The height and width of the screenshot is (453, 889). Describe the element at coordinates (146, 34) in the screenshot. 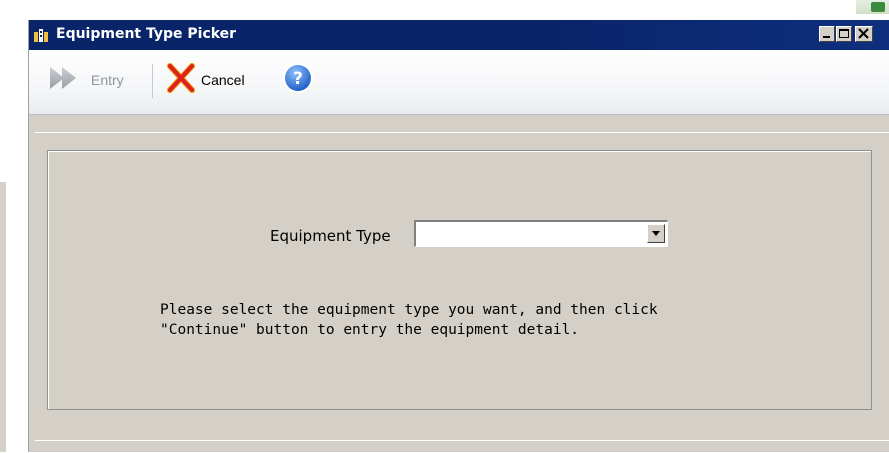

I see `window-title: Equipment Type Picker` at that location.